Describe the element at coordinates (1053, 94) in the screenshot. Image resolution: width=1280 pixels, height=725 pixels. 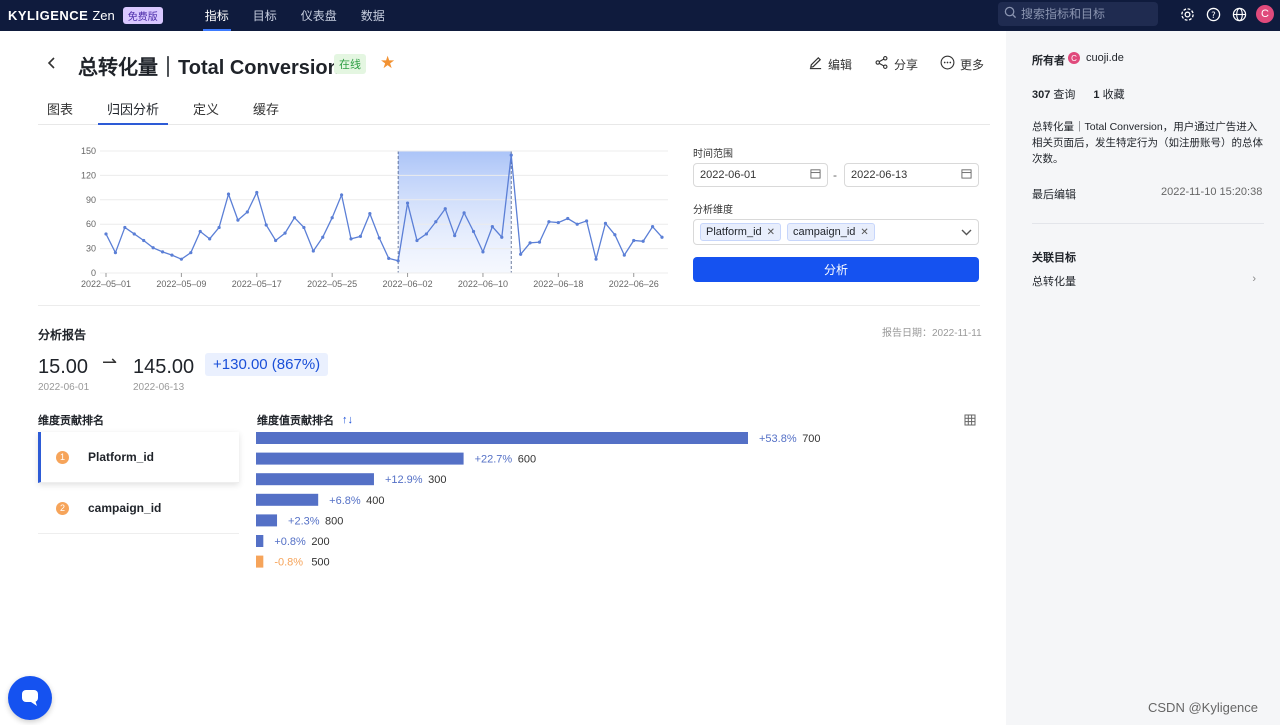
I see `queries-stat: 307 查询` at that location.